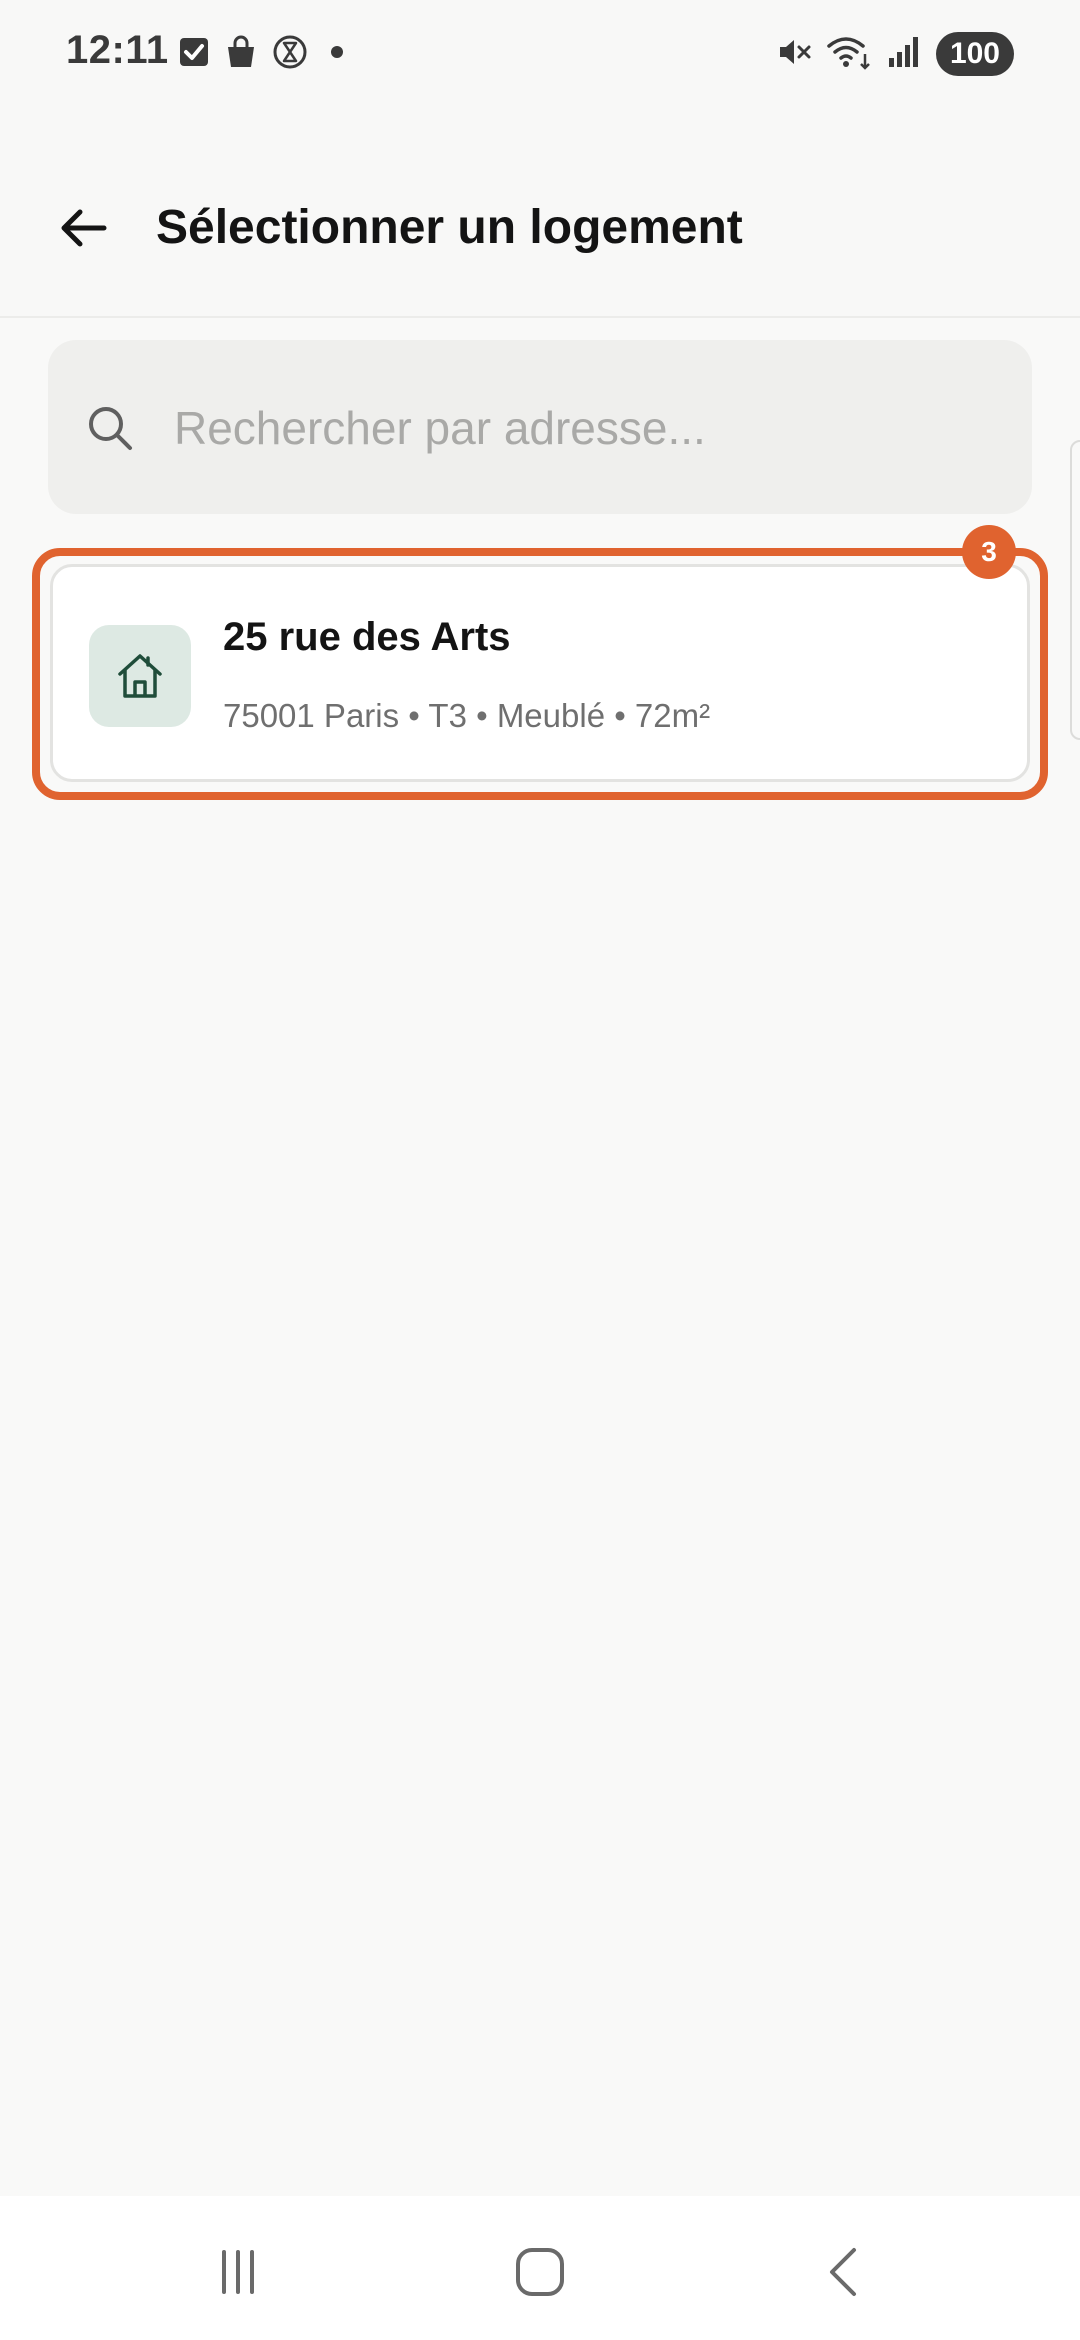  I want to click on signal-icon, so click(904, 54).